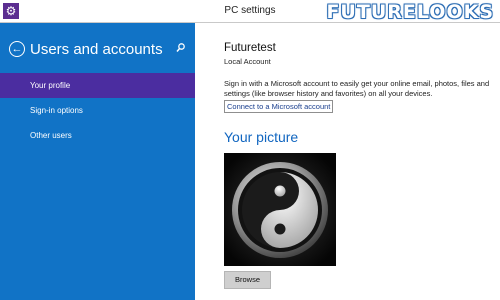 This screenshot has height=300, width=500. I want to click on sidebar-item-label: Other users, so click(51, 135).